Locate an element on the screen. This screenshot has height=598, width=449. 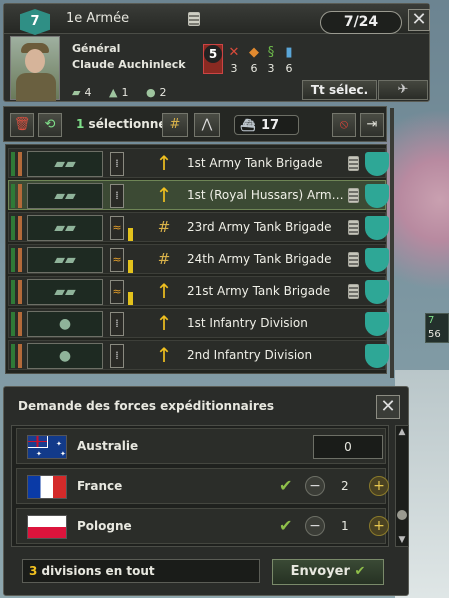
unit-type-counts: ▰ 4 ▲ 1 ● 2 is located at coordinates (121, 92).